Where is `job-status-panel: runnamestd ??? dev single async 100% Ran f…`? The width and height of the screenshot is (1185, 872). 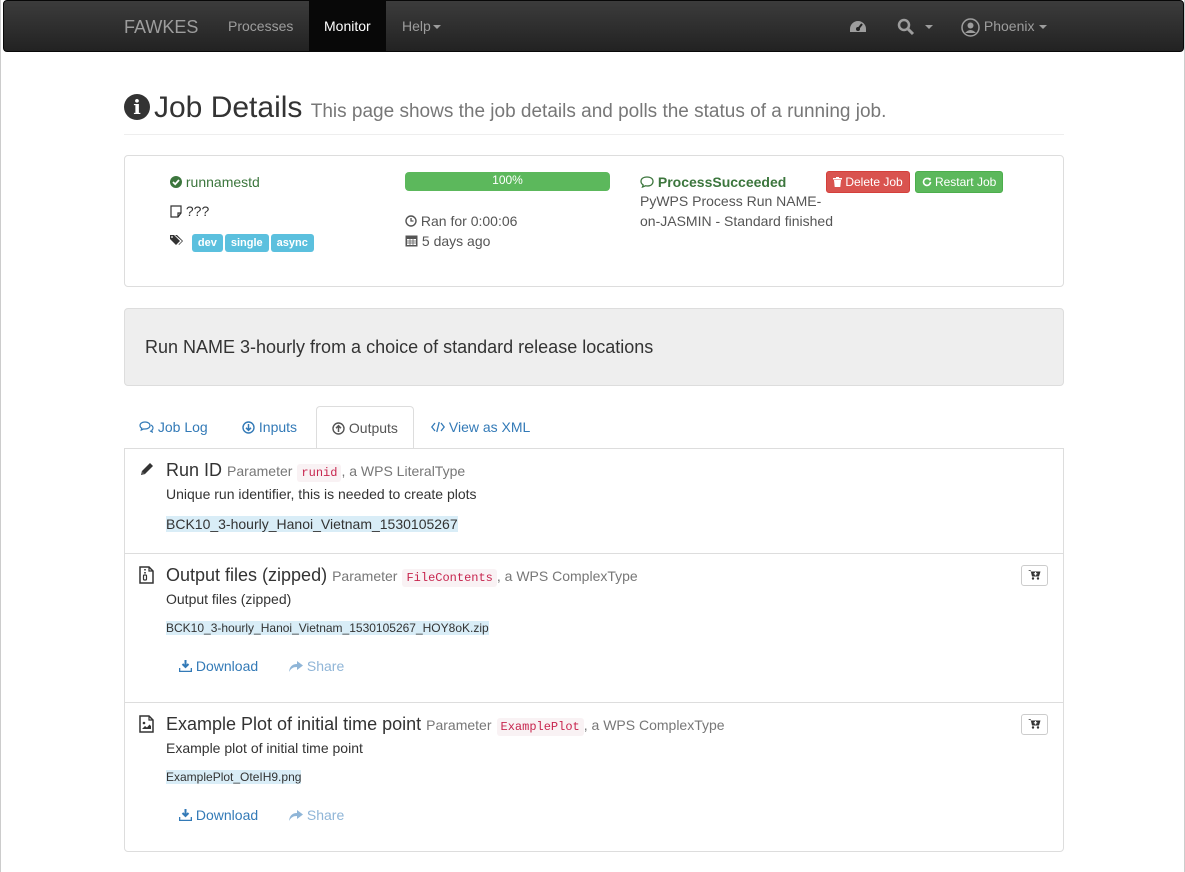
job-status-panel: runnamestd ??? dev single async 100% Ran f… is located at coordinates (594, 221).